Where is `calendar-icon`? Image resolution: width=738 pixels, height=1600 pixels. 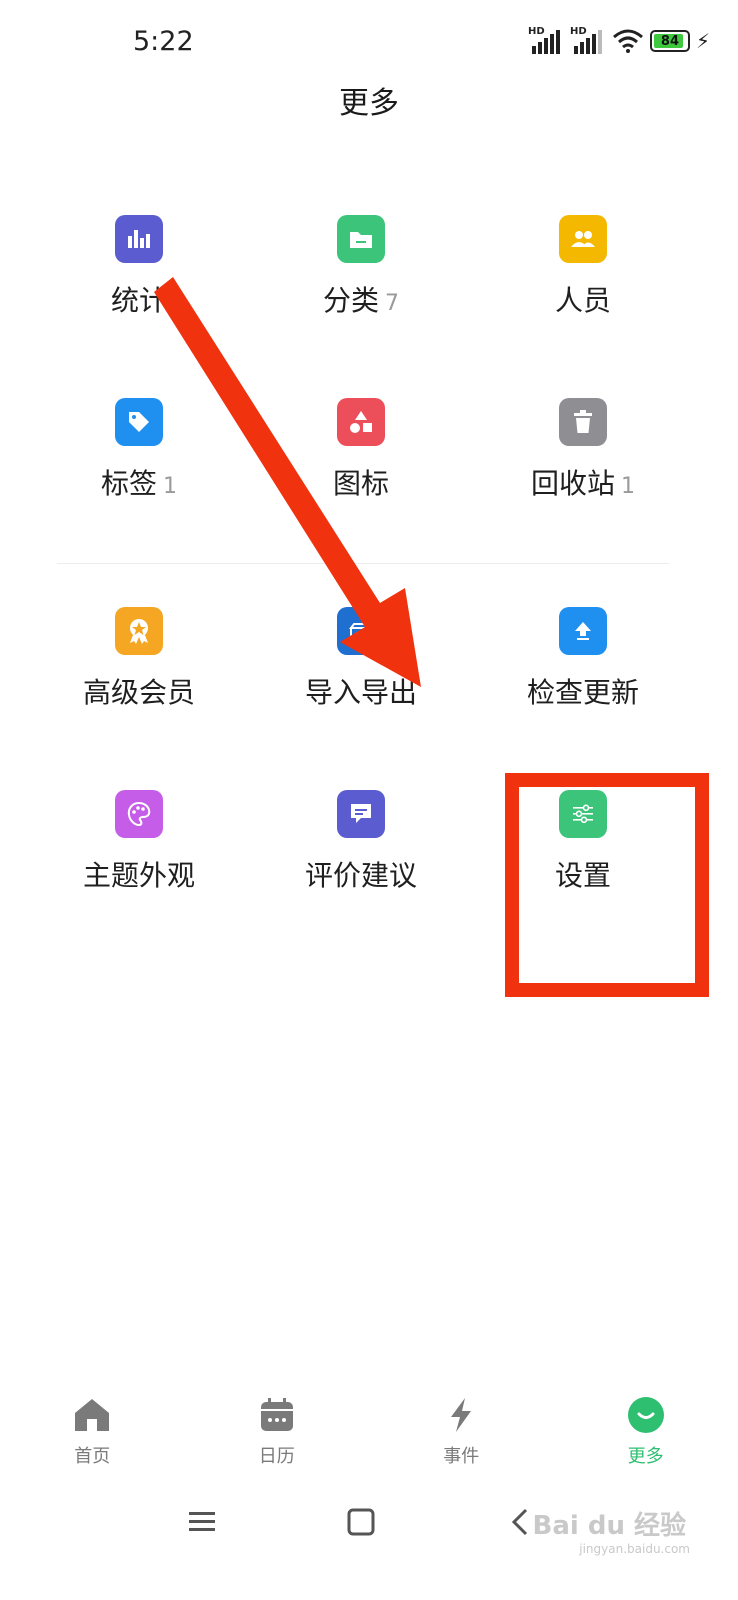 calendar-icon is located at coordinates (277, 1415).